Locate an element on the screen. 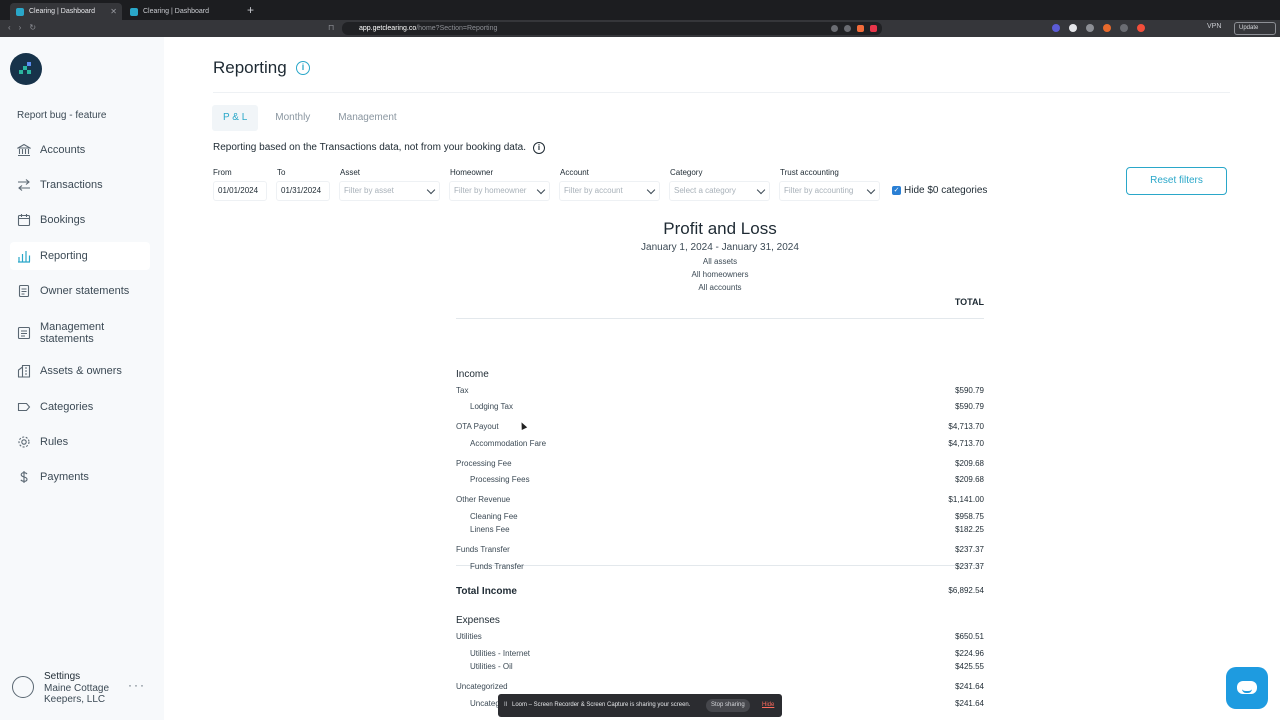 The width and height of the screenshot is (1280, 720). hide-zero-toggle: ✓ Hide $0 categories is located at coordinates (939, 190).